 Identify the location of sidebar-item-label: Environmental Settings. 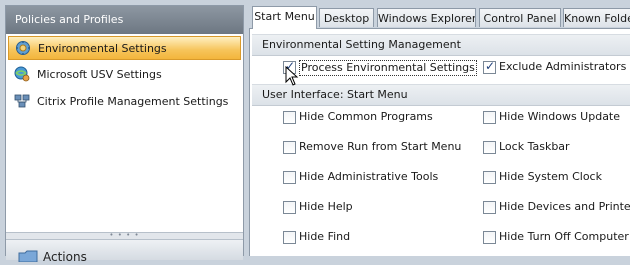
(102, 48).